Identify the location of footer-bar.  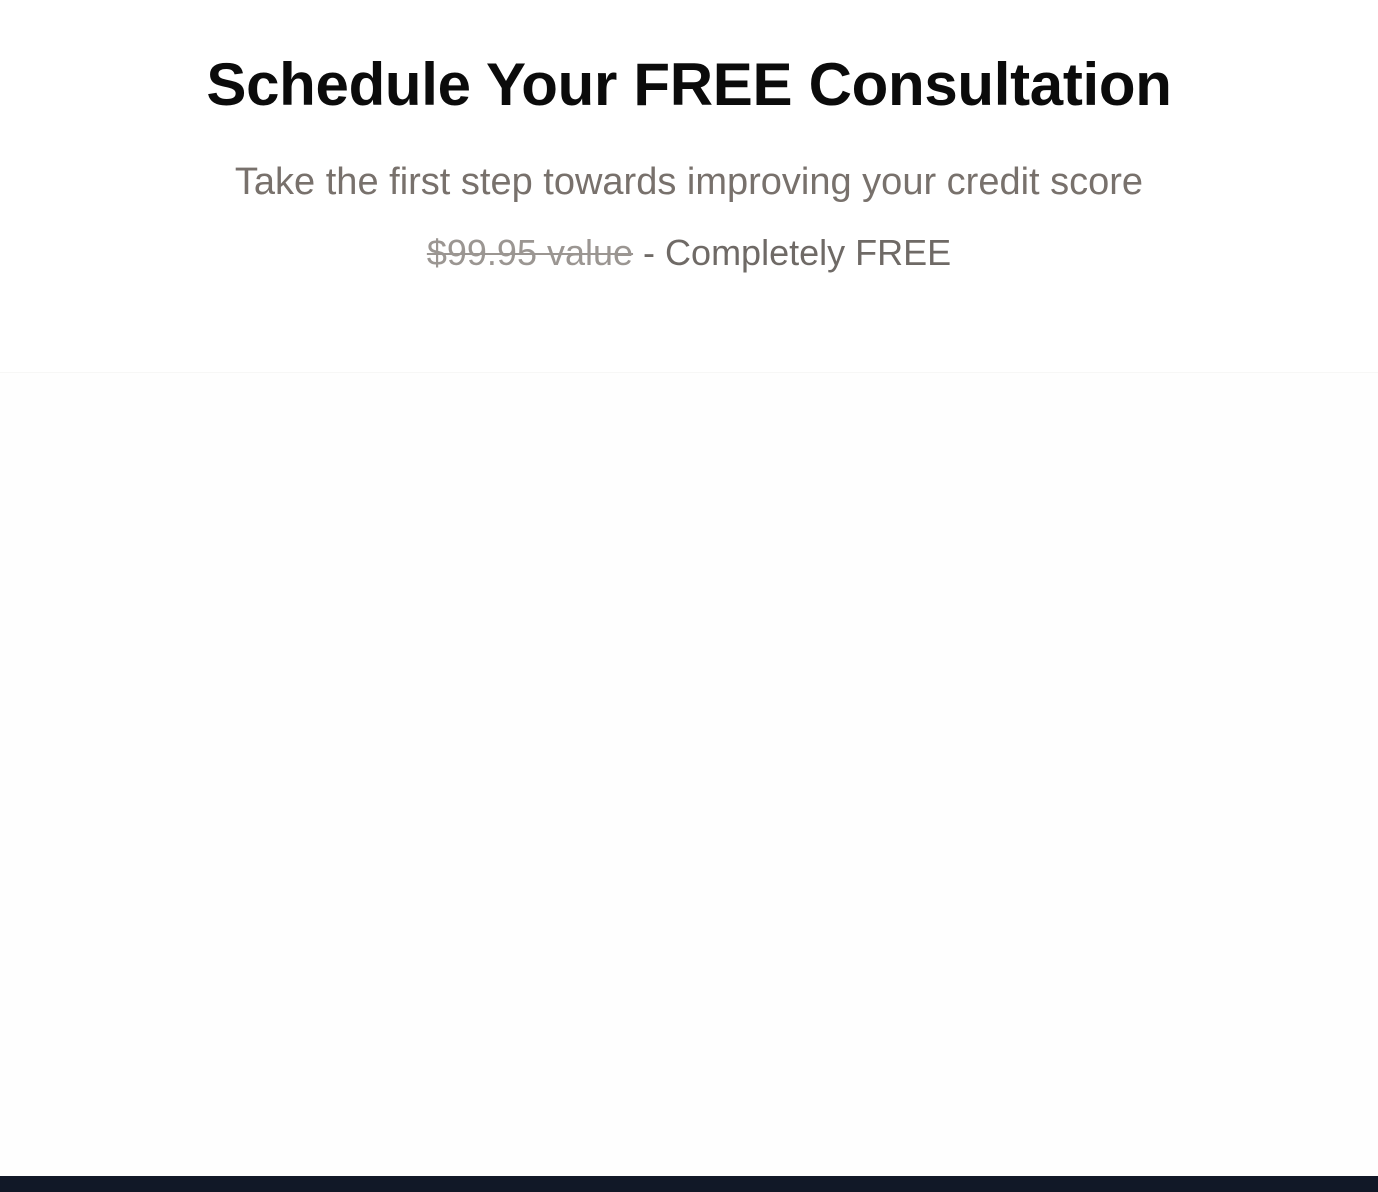
(689, 1184).